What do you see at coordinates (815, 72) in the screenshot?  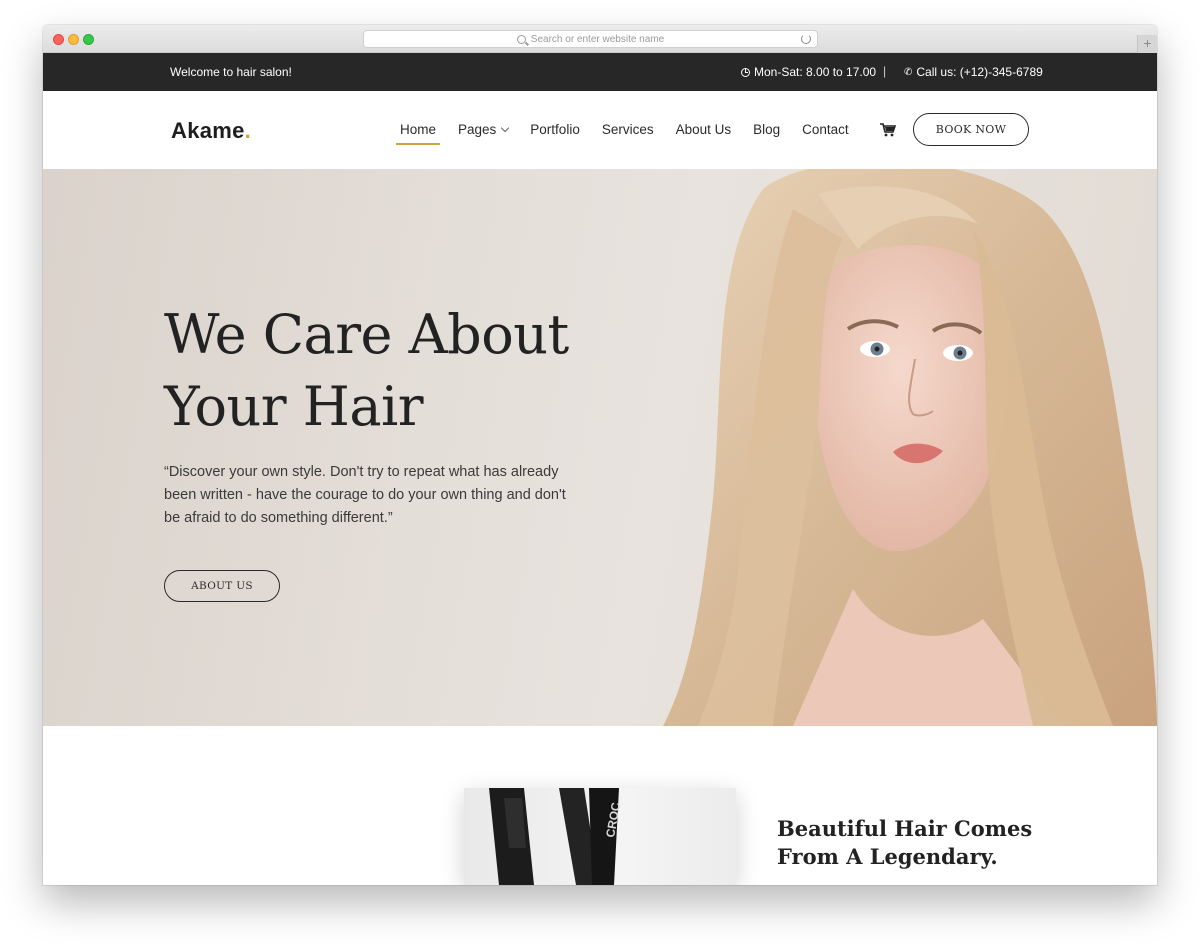 I see `opening-hours-text: Mon-Sat: 8.00 to 17.00` at bounding box center [815, 72].